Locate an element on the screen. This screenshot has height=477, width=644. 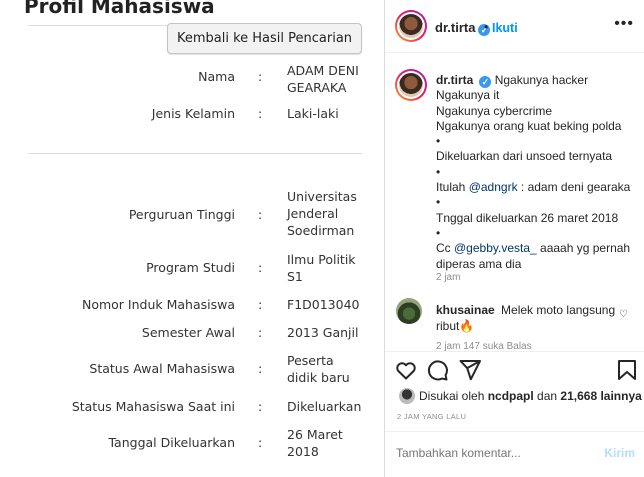
comment-username: khusainae is located at coordinates (465, 310).